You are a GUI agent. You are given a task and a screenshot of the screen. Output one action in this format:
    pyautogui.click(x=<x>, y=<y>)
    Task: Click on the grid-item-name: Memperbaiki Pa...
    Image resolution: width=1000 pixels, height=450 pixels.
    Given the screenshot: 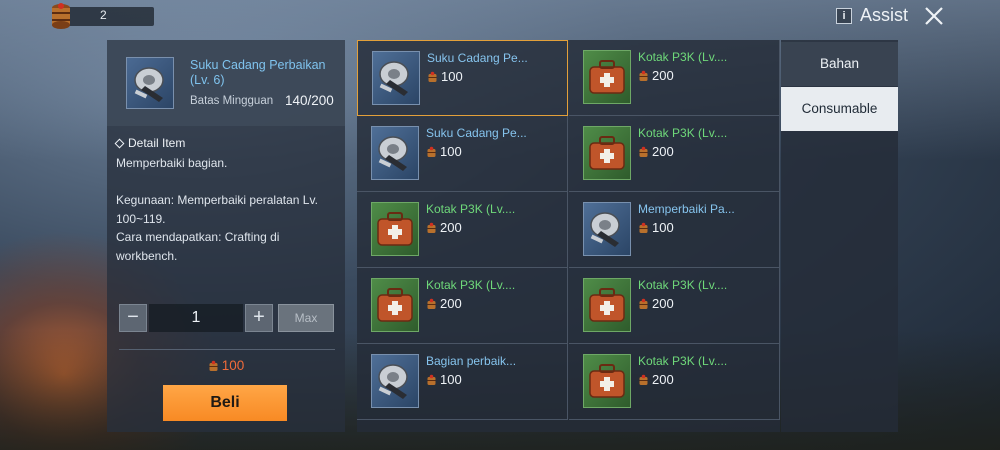 What is the action you would take?
    pyautogui.click(x=686, y=209)
    